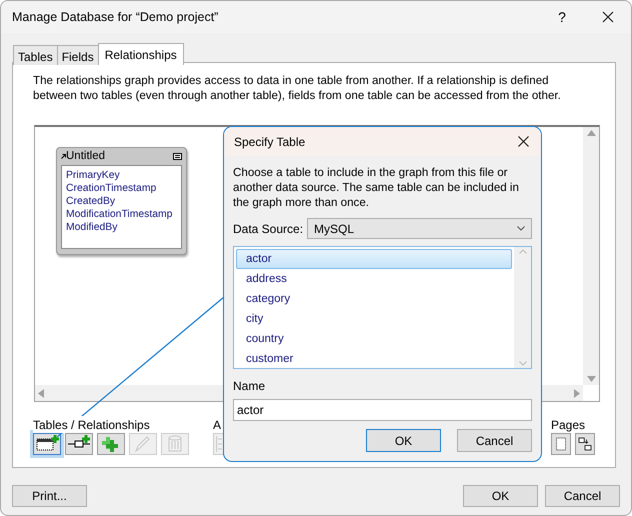 The image size is (632, 516). Describe the element at coordinates (93, 175) in the screenshot. I see `field-name: PrimaryKey` at that location.